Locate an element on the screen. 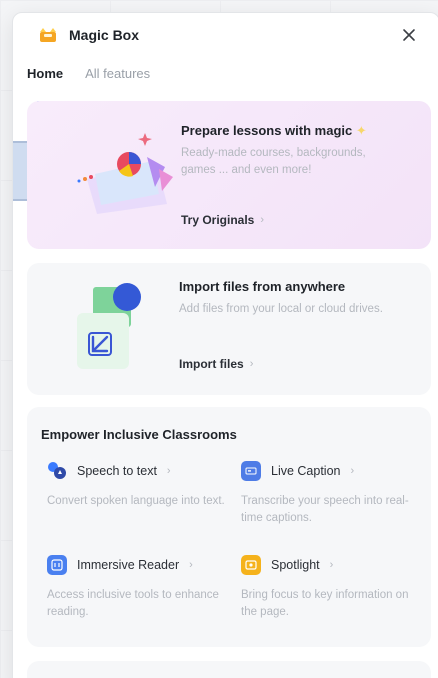 The width and height of the screenshot is (438, 678). reader-icon is located at coordinates (57, 565).